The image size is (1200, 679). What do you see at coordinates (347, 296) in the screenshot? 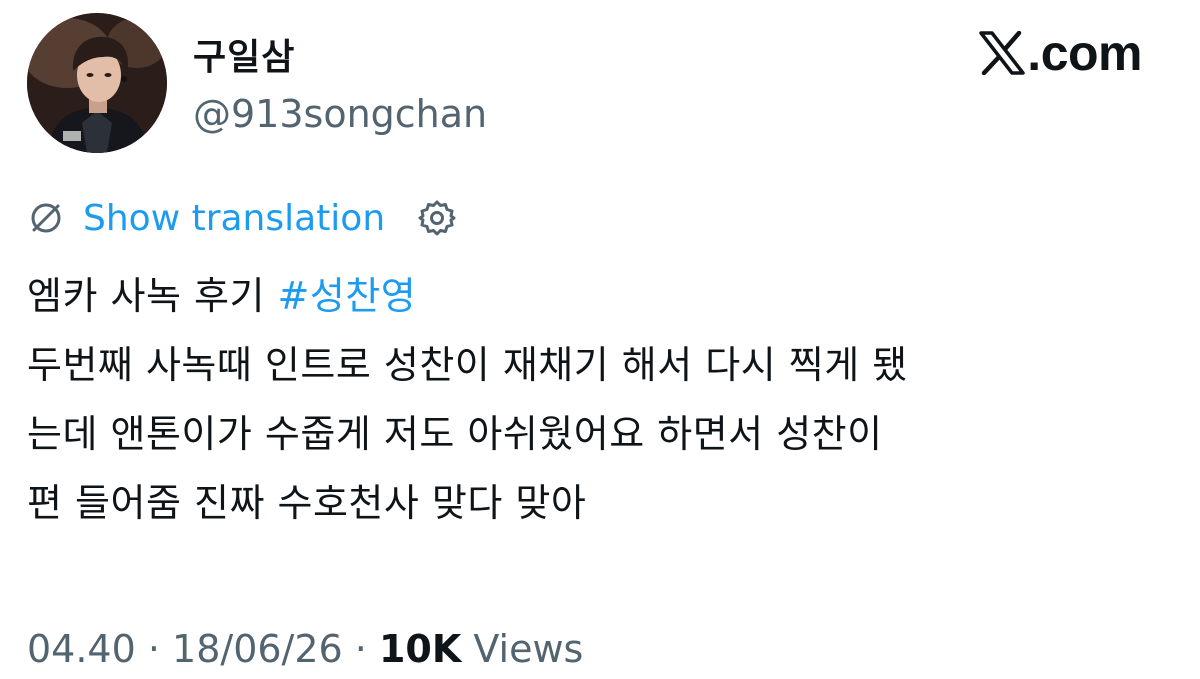
I see `hashtag-link: #성찬영` at bounding box center [347, 296].